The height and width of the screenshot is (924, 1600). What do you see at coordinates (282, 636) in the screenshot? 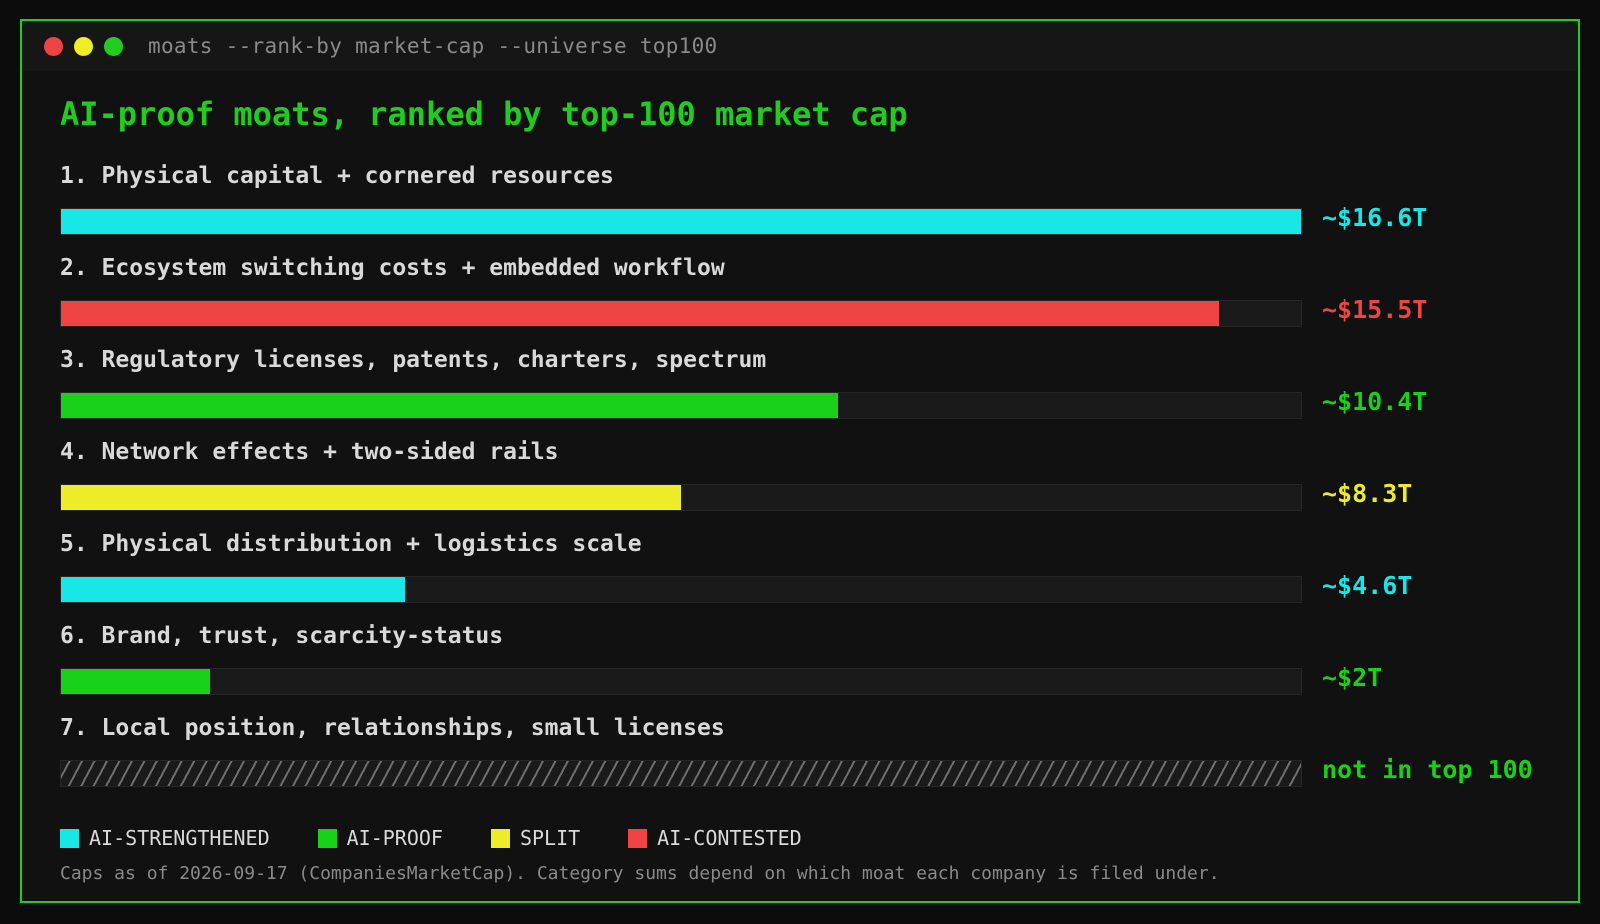
I see `category-label: 6. Brand, trust, scarcity-status` at bounding box center [282, 636].